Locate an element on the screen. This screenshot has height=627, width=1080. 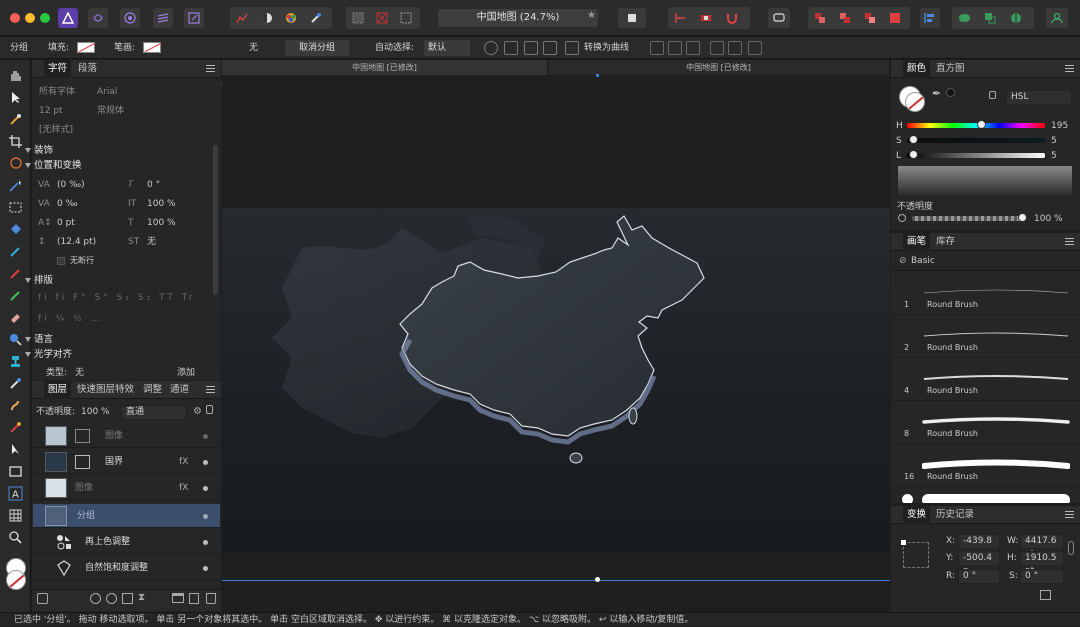
align-top-icon is located at coordinates (717, 48).